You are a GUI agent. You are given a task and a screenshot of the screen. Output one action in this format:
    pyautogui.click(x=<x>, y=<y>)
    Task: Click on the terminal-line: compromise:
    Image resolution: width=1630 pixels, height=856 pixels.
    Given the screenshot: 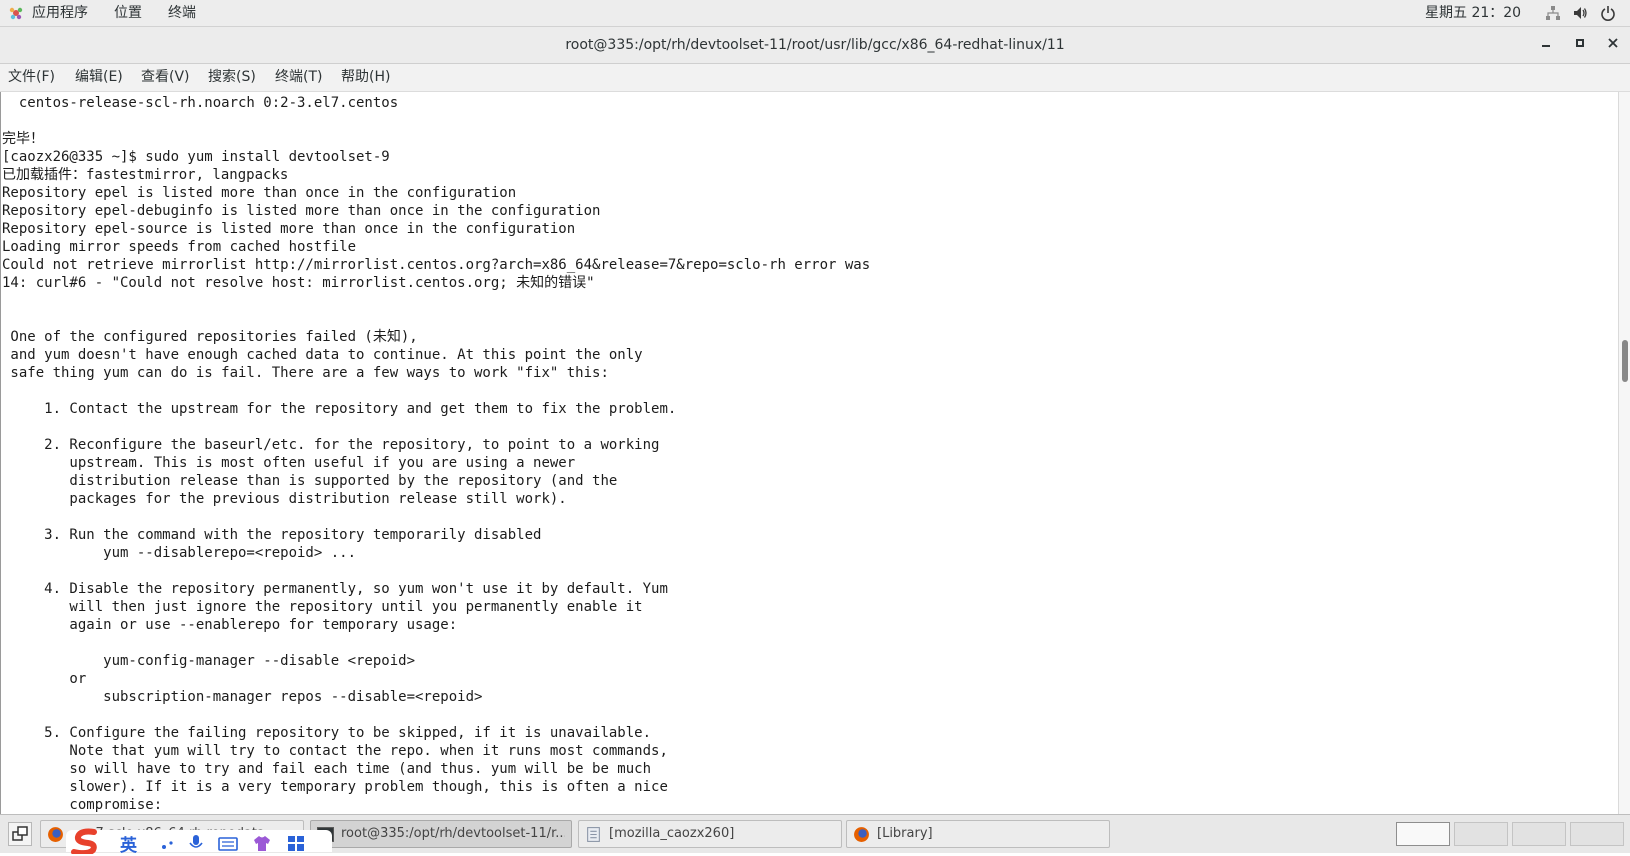 What is the action you would take?
    pyautogui.click(x=82, y=805)
    